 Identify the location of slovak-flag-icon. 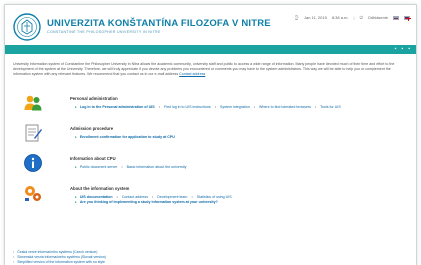
(396, 17).